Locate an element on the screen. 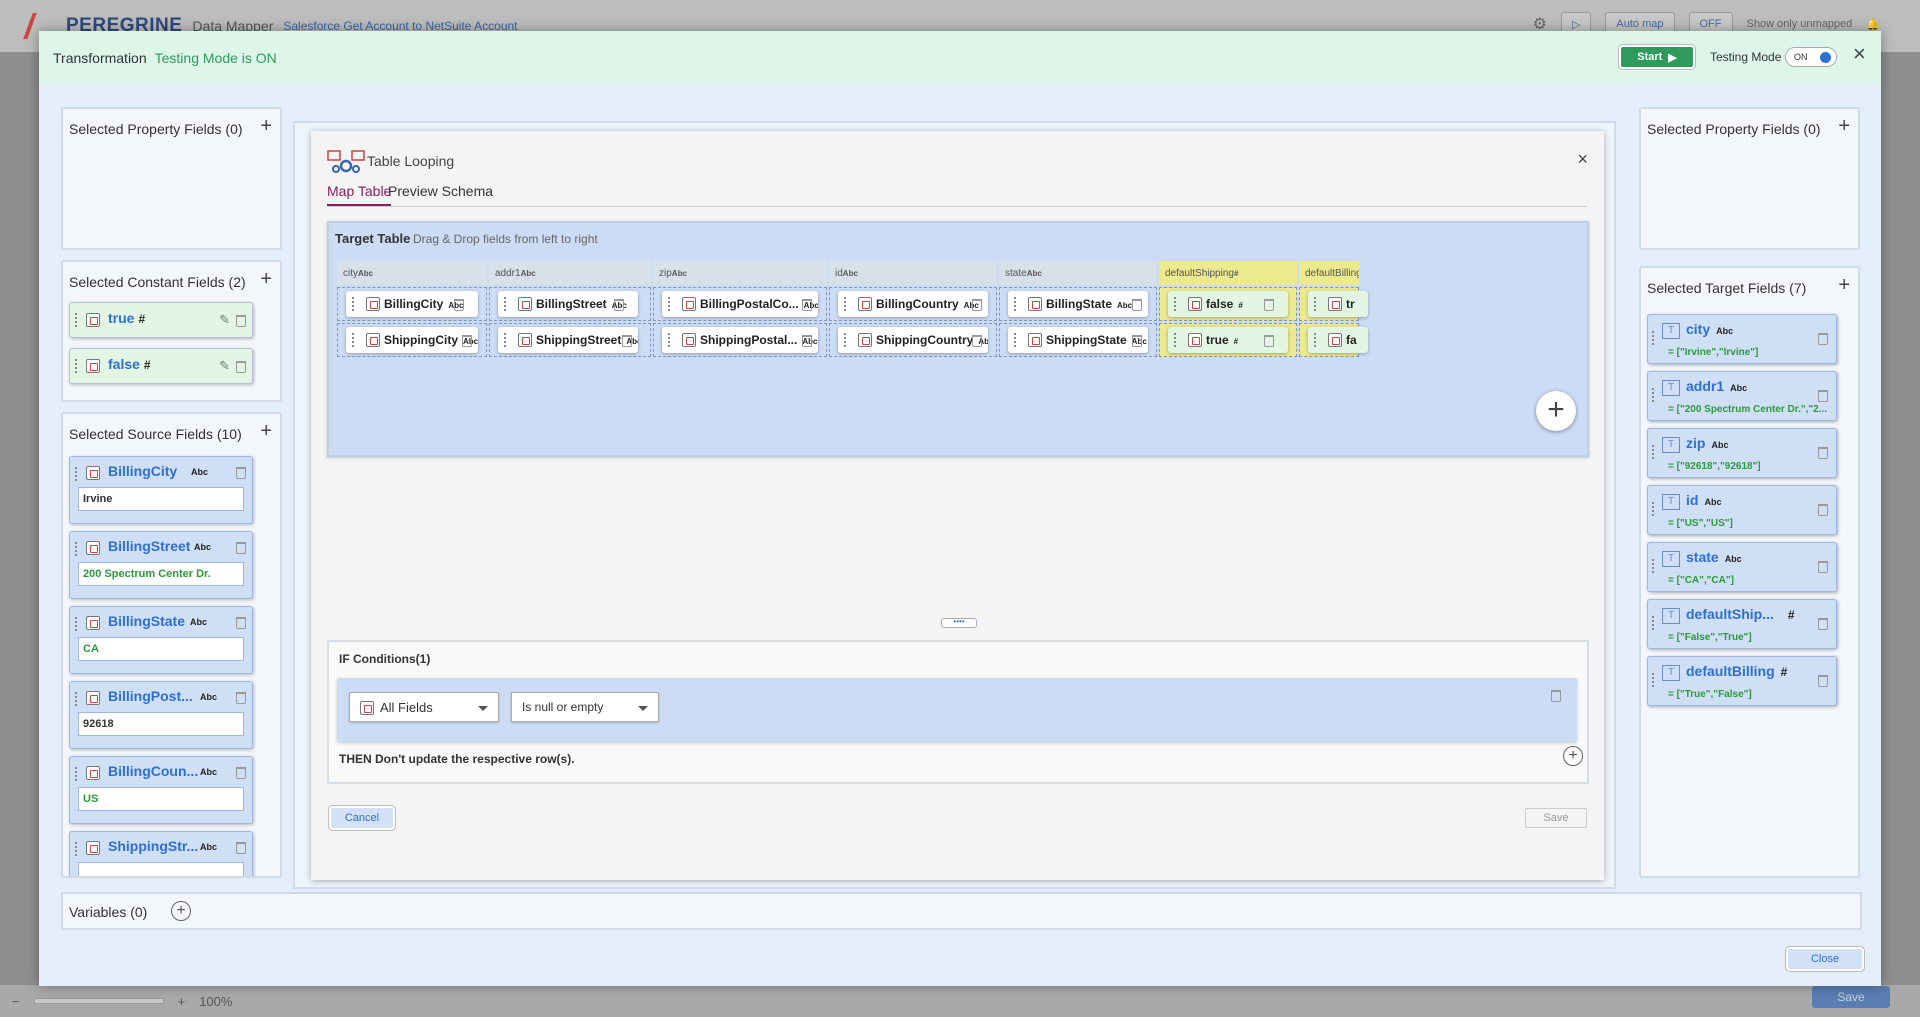 The height and width of the screenshot is (1017, 1920). mapped-field-chip: BillingState Abc is located at coordinates (1078, 304).